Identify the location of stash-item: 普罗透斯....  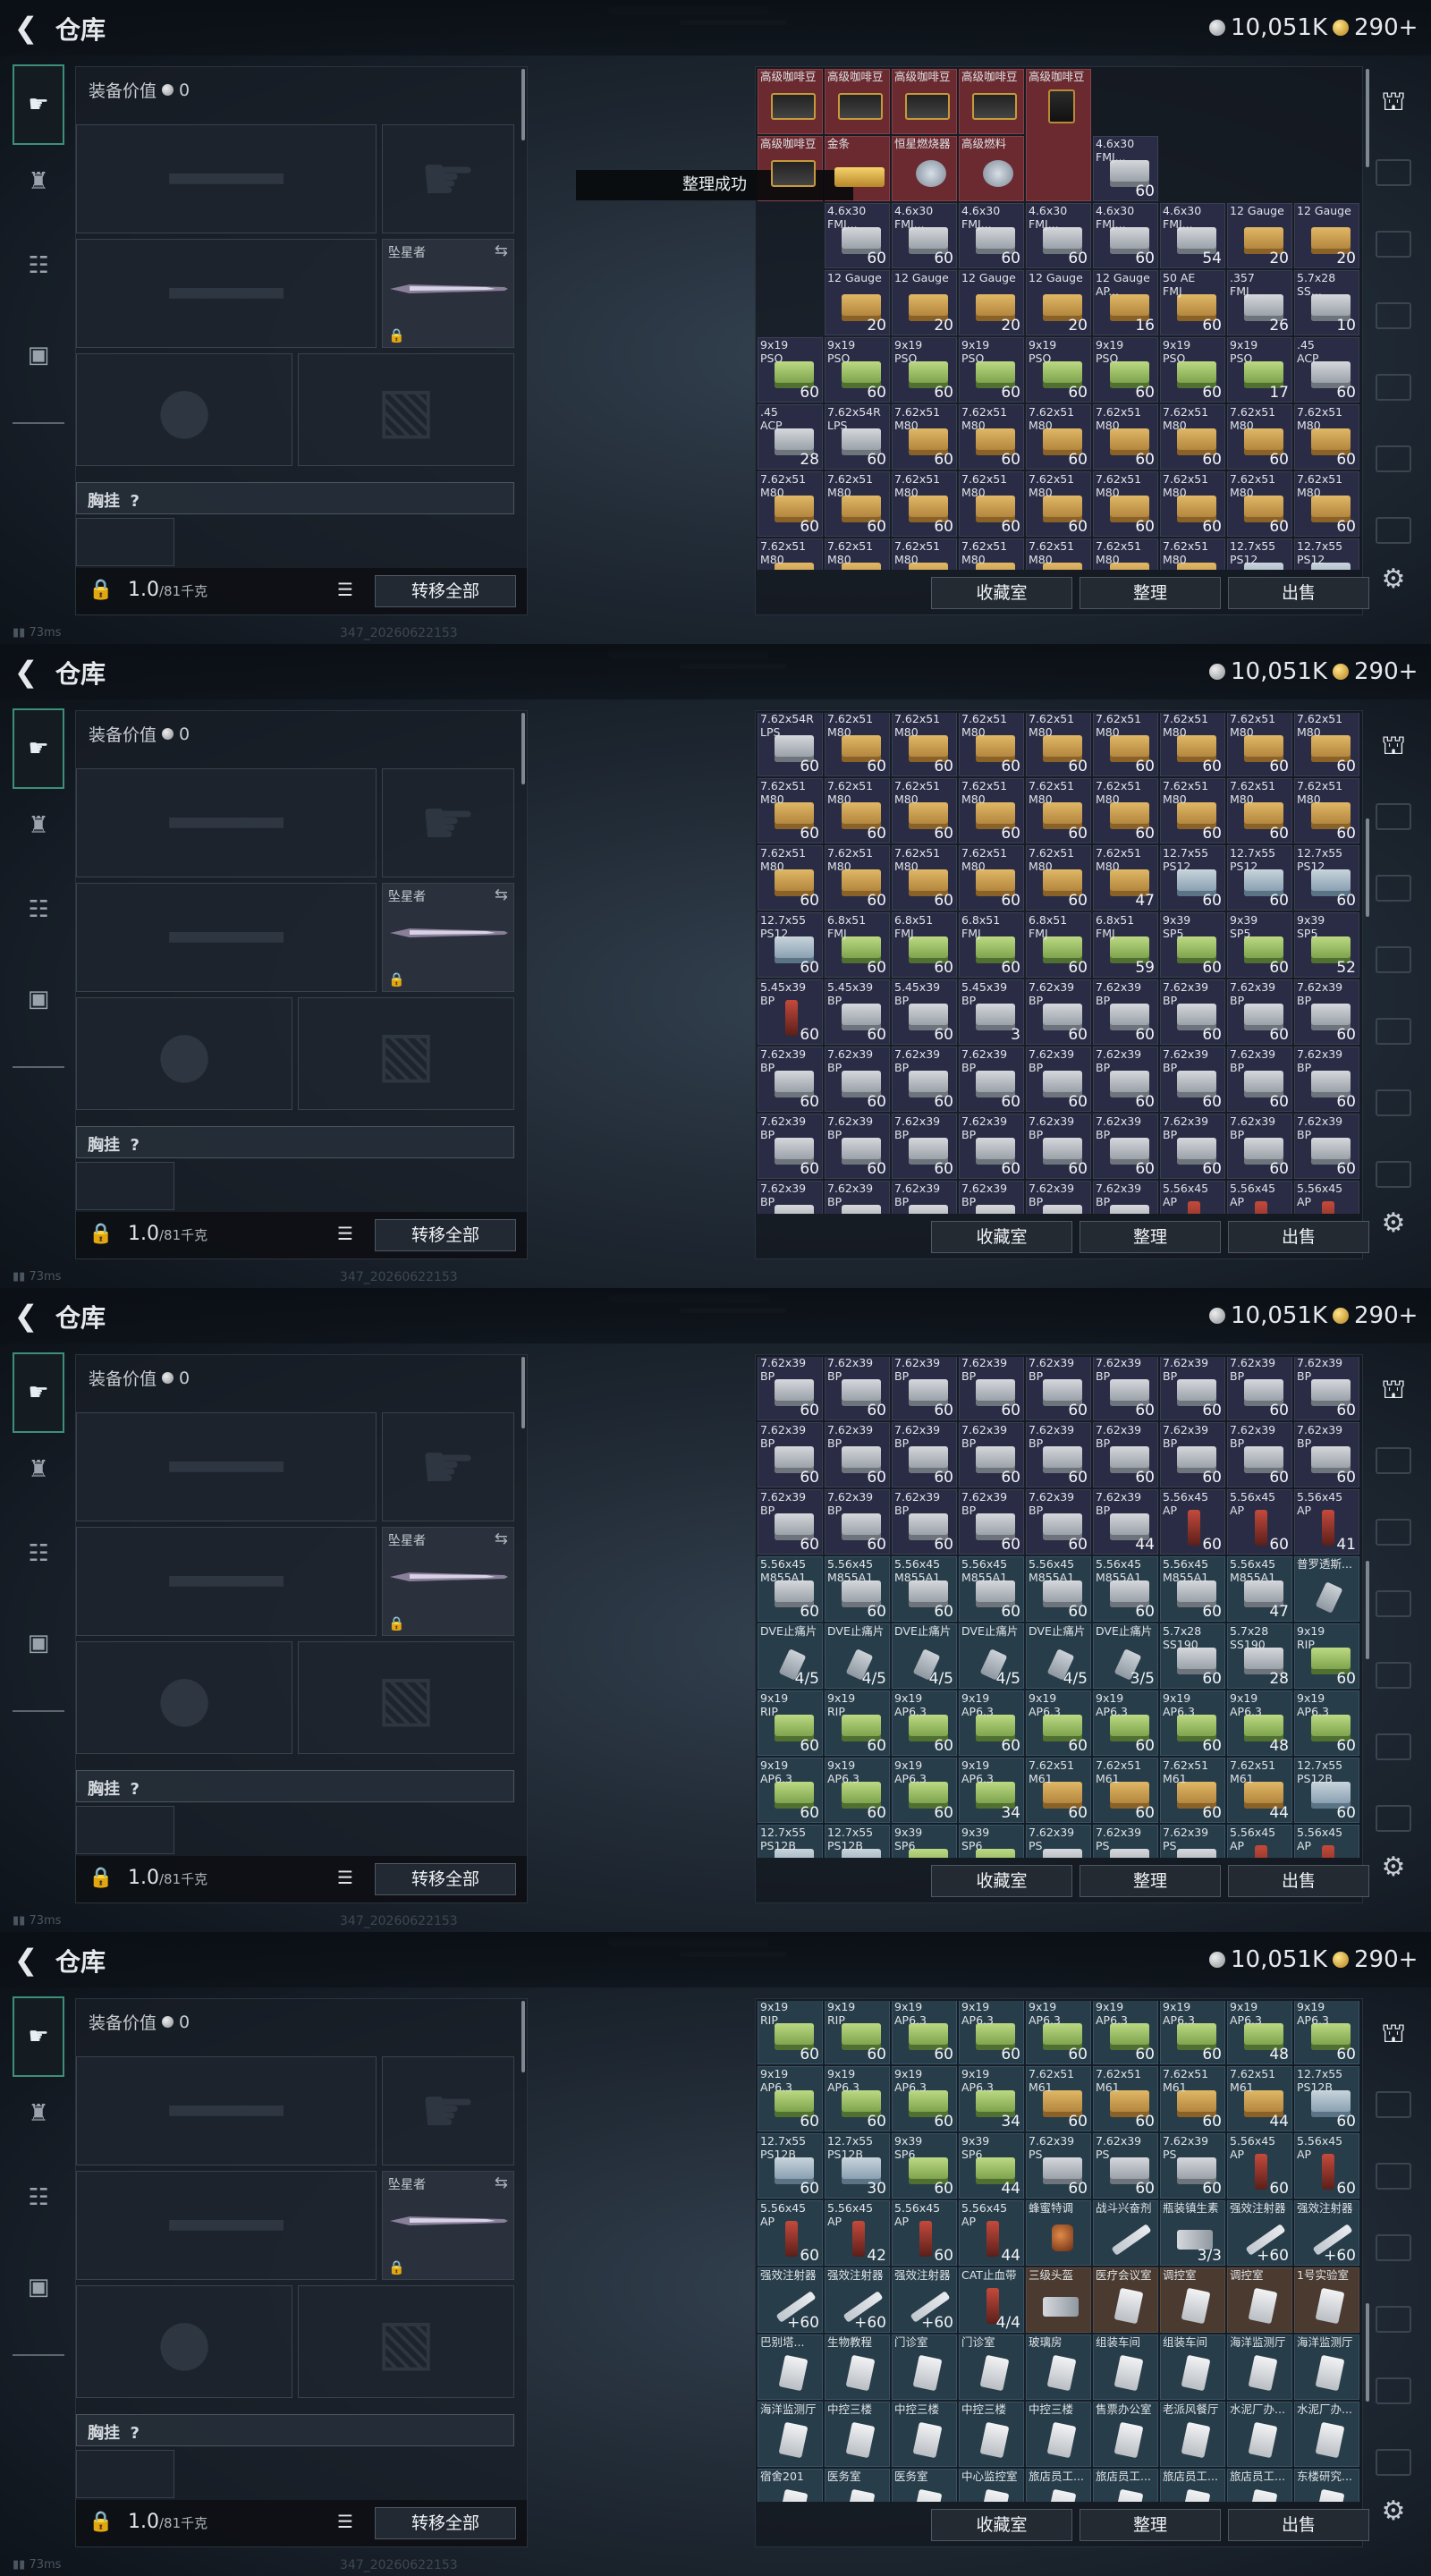
(1327, 1589).